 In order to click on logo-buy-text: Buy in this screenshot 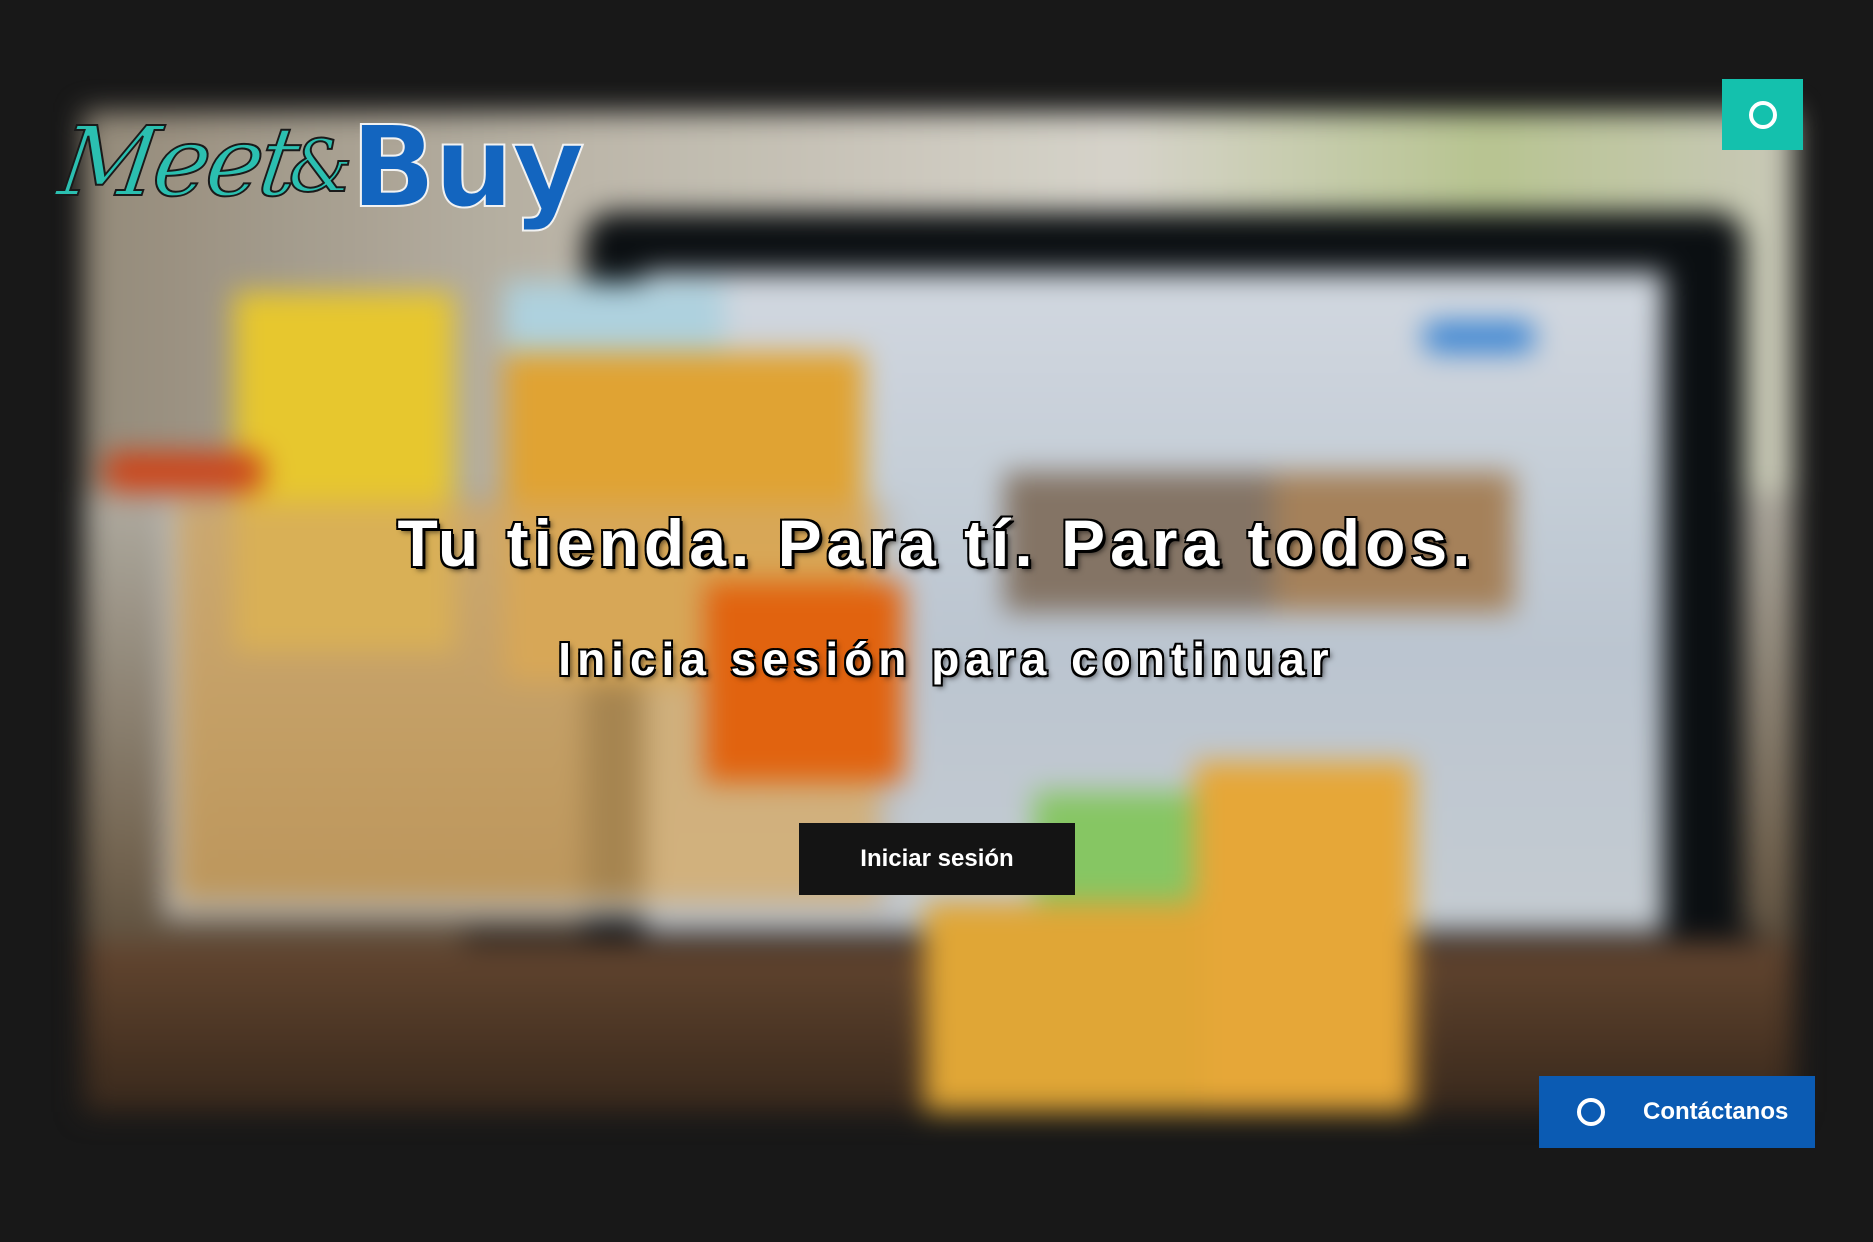, I will do `click(468, 168)`.